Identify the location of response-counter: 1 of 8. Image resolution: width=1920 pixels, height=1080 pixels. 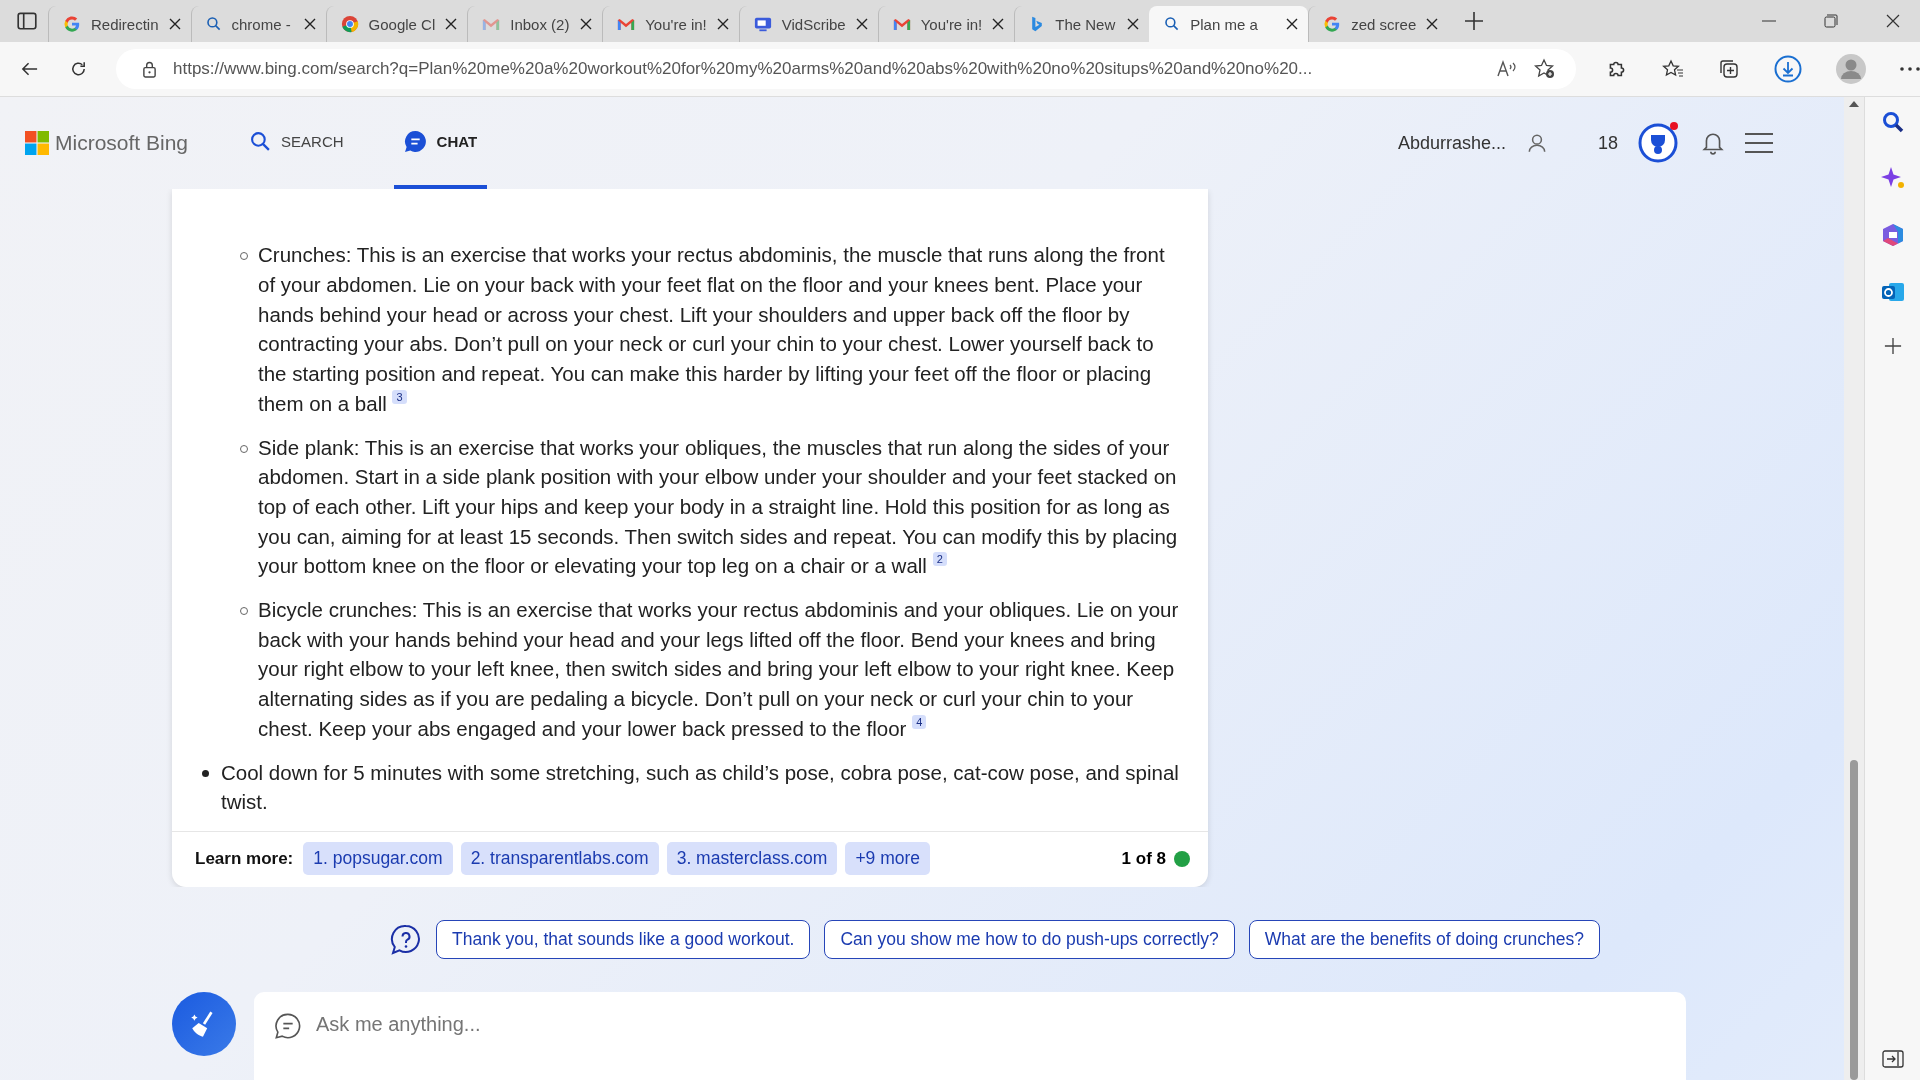
(1143, 858).